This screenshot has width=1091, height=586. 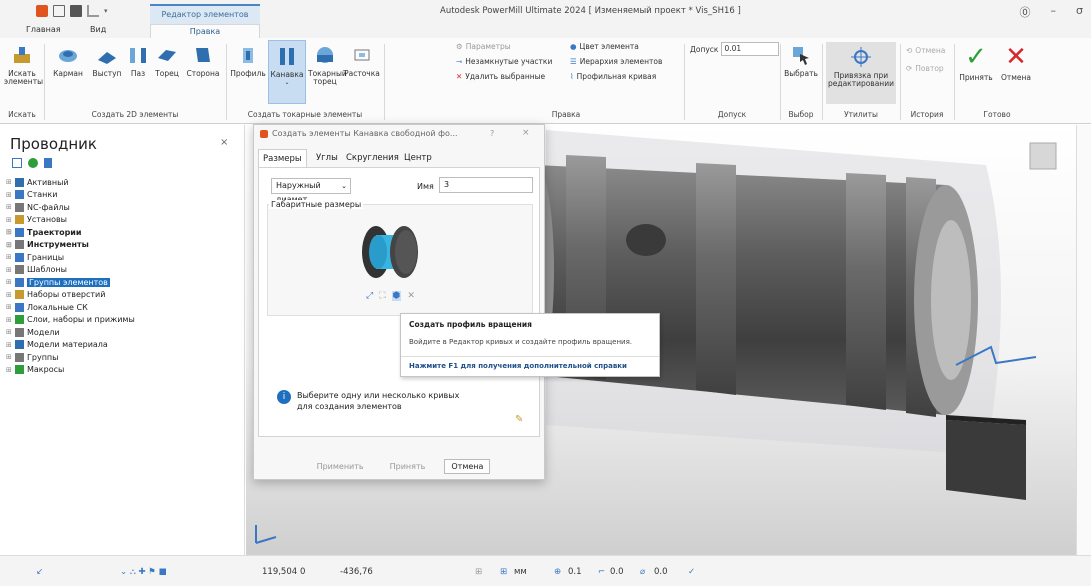 I want to click on tab-center: Центр, so click(x=418, y=158).